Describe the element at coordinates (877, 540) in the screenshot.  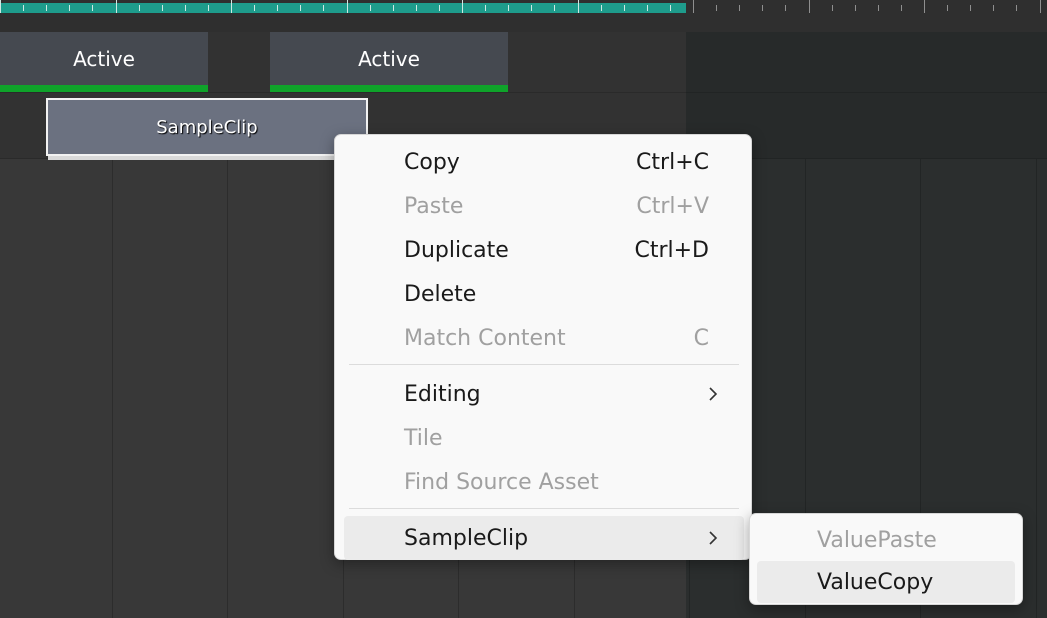
I see `submenu-item-label: ValuePaste` at that location.